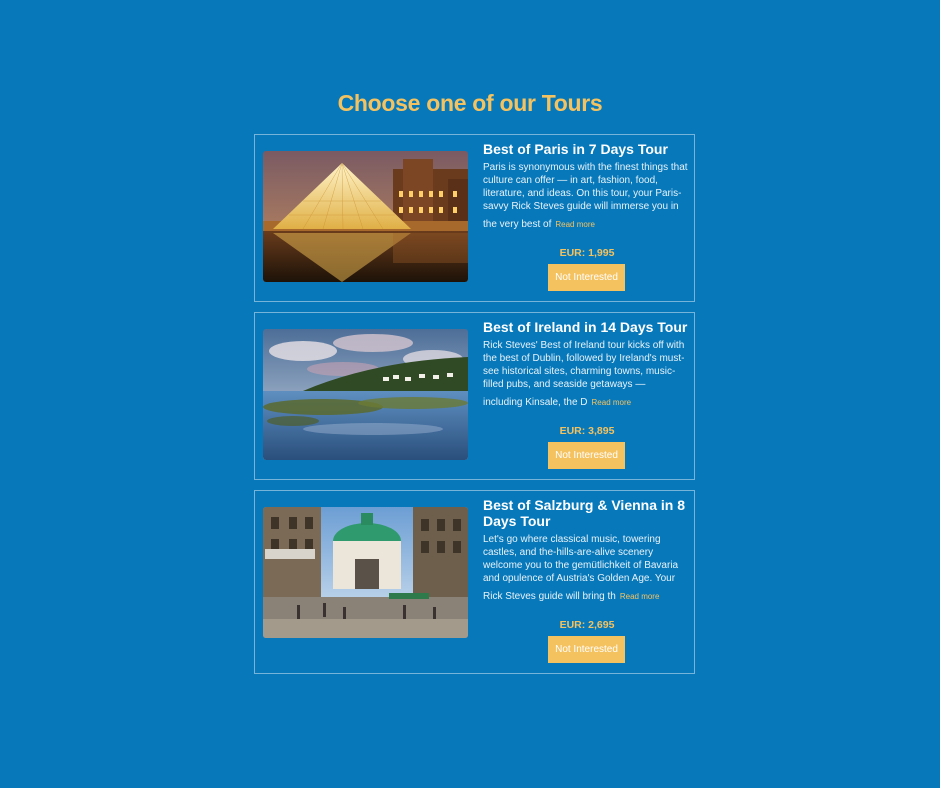  Describe the element at coordinates (365, 572) in the screenshot. I see `vienna-street-image` at that location.